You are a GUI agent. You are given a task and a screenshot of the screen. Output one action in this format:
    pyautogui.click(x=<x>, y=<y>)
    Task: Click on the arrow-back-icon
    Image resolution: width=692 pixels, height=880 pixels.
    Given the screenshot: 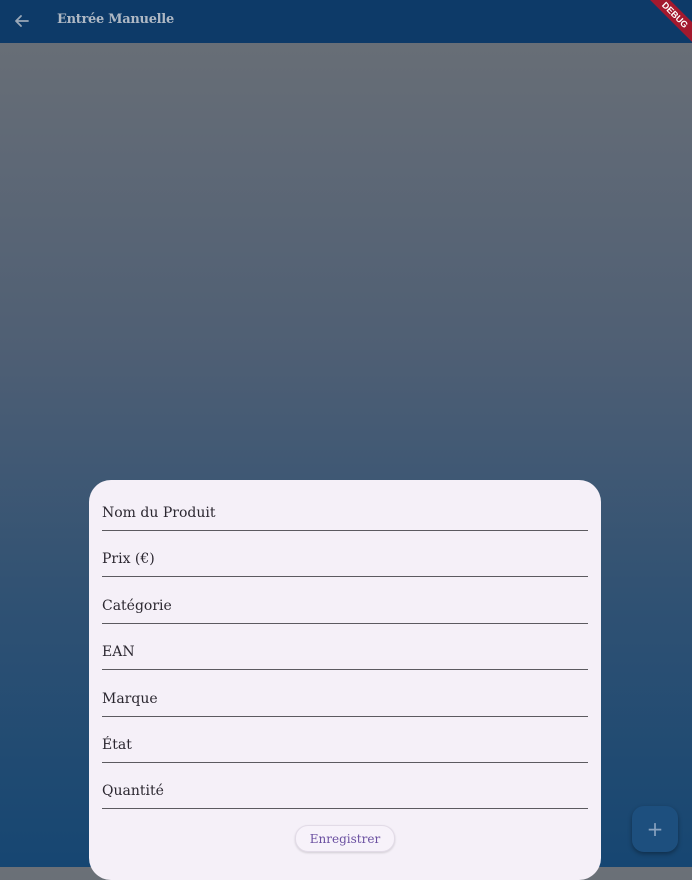 What is the action you would take?
    pyautogui.click(x=22, y=21)
    